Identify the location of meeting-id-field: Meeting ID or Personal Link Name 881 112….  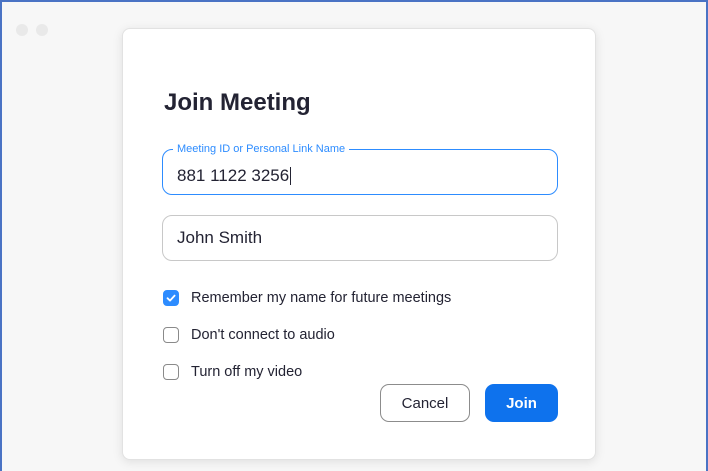
(360, 168).